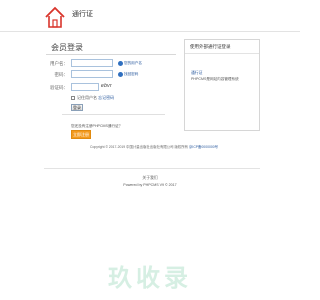 This screenshot has height=300, width=320. Describe the element at coordinates (222, 85) in the screenshot. I see `external-login-panel: 使用外部通行证登录 通行证 PHPCMS是网站内容管理系统` at that location.